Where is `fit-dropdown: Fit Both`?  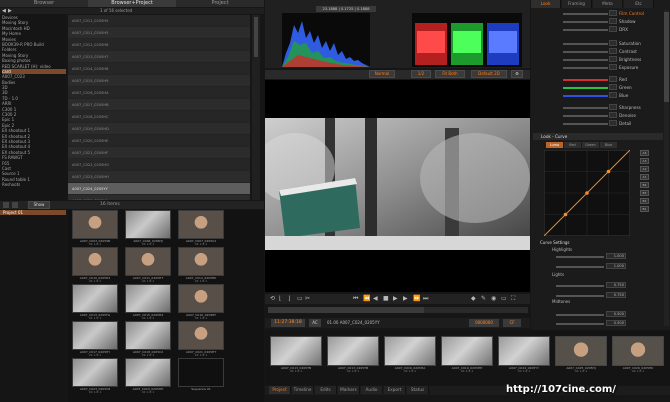 fit-dropdown: Fit Both is located at coordinates (450, 74).